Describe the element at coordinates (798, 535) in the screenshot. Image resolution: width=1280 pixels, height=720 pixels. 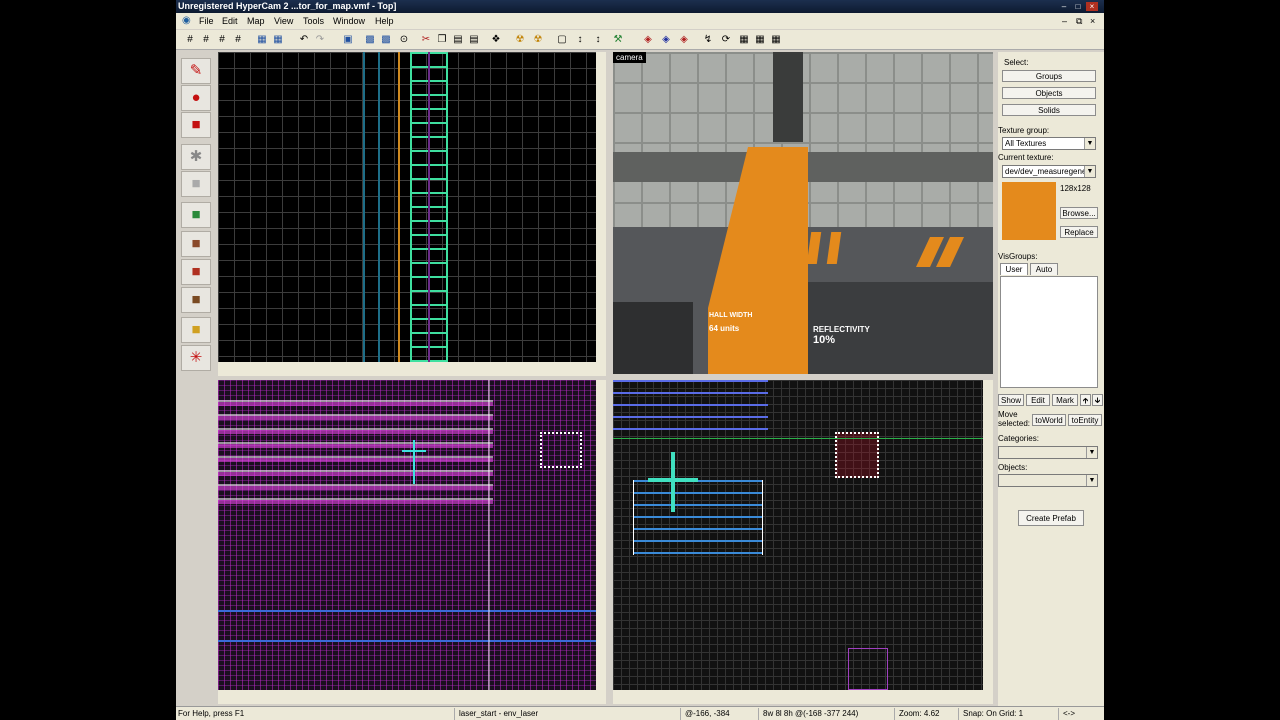
I see `viewport-front-2d` at that location.